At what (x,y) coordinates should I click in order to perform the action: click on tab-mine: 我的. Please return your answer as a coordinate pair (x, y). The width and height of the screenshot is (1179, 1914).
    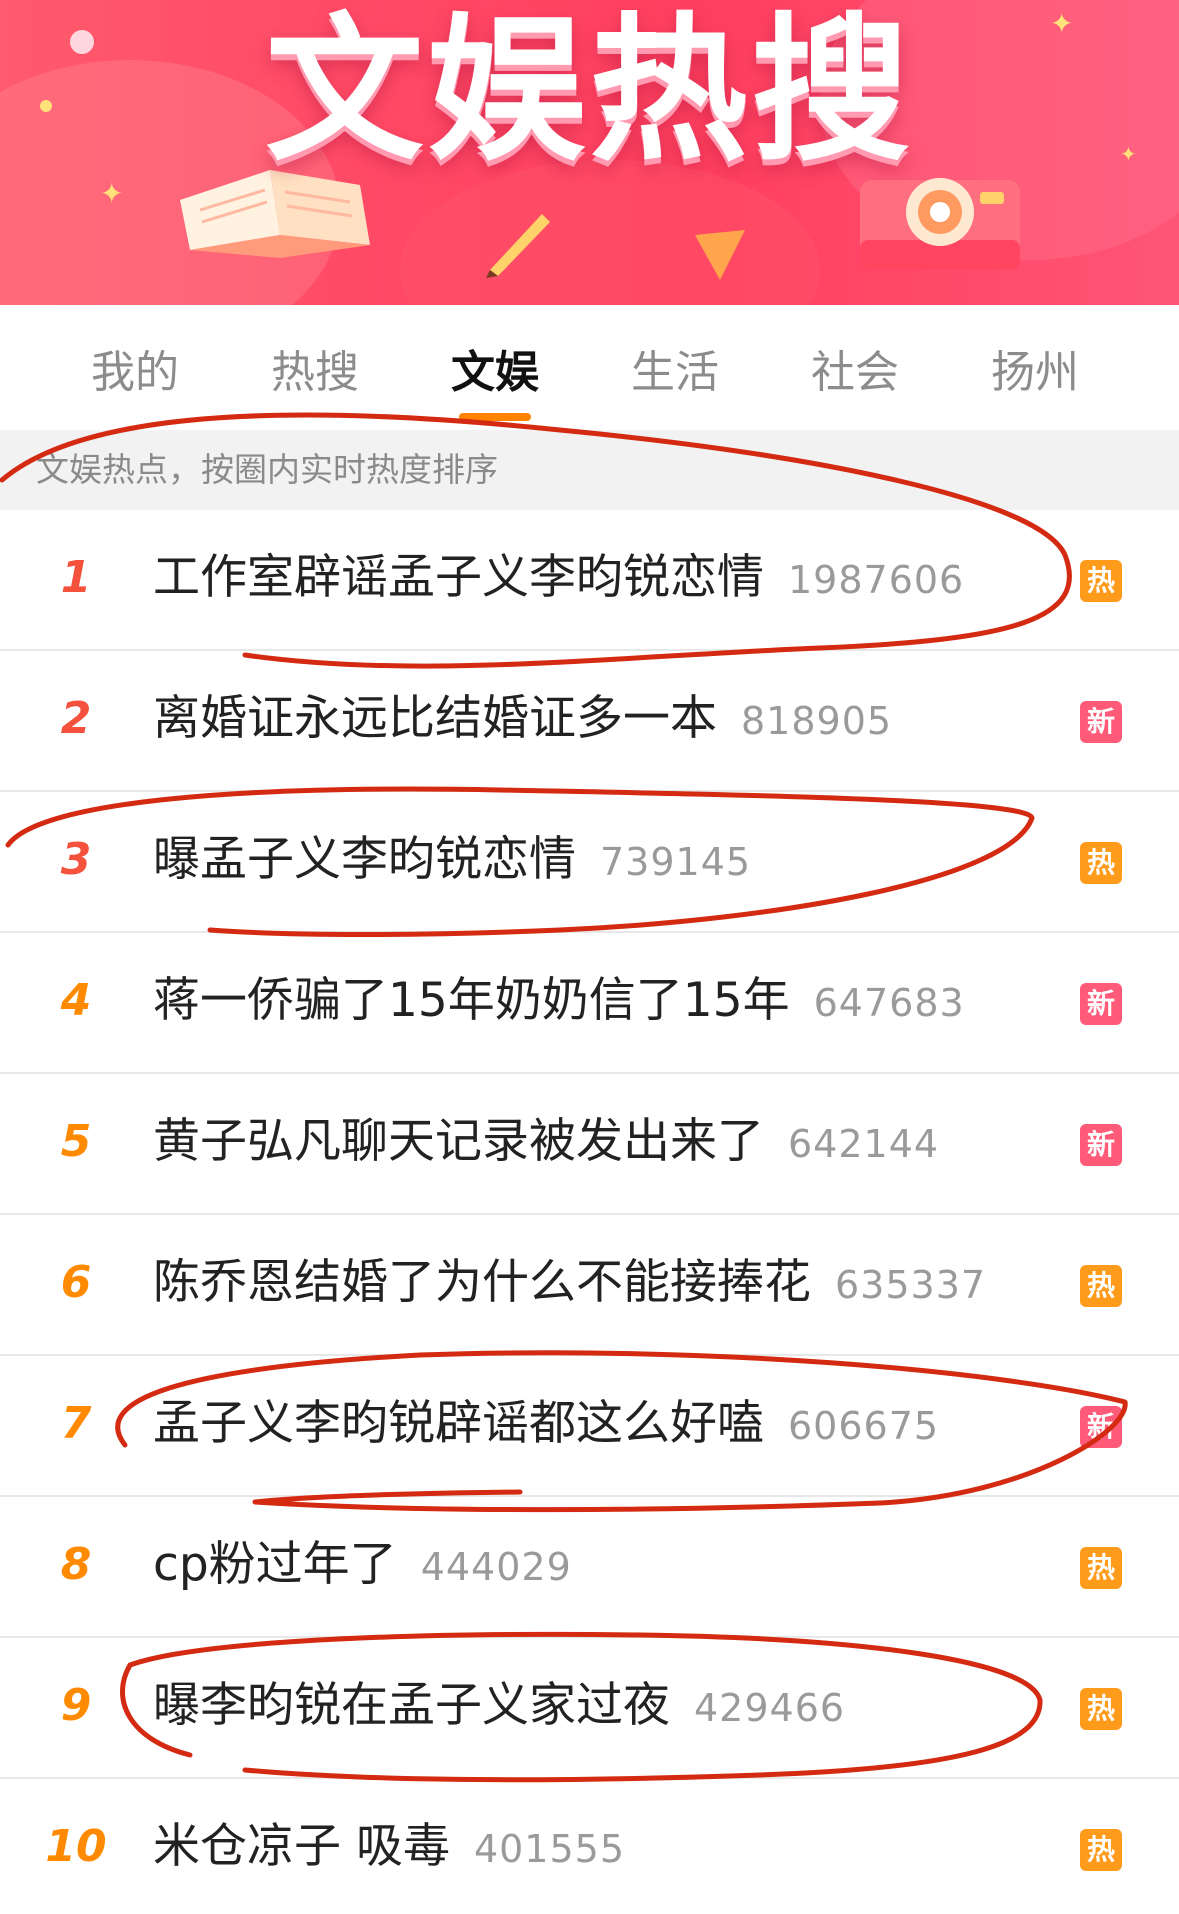
    Looking at the image, I should click on (135, 373).